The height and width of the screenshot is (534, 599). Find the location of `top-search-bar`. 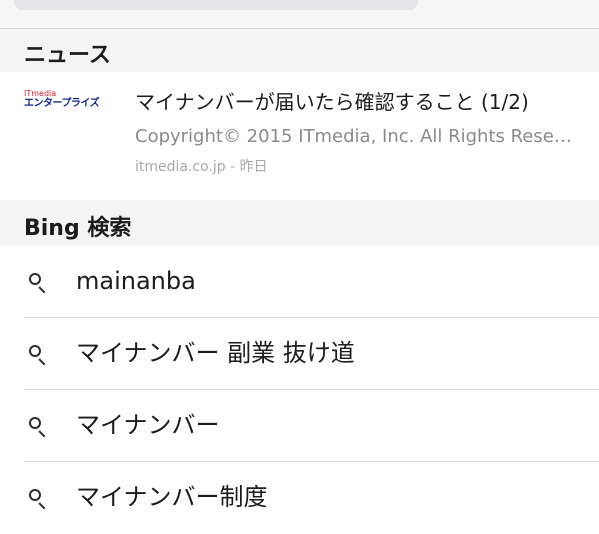

top-search-bar is located at coordinates (299, 14).